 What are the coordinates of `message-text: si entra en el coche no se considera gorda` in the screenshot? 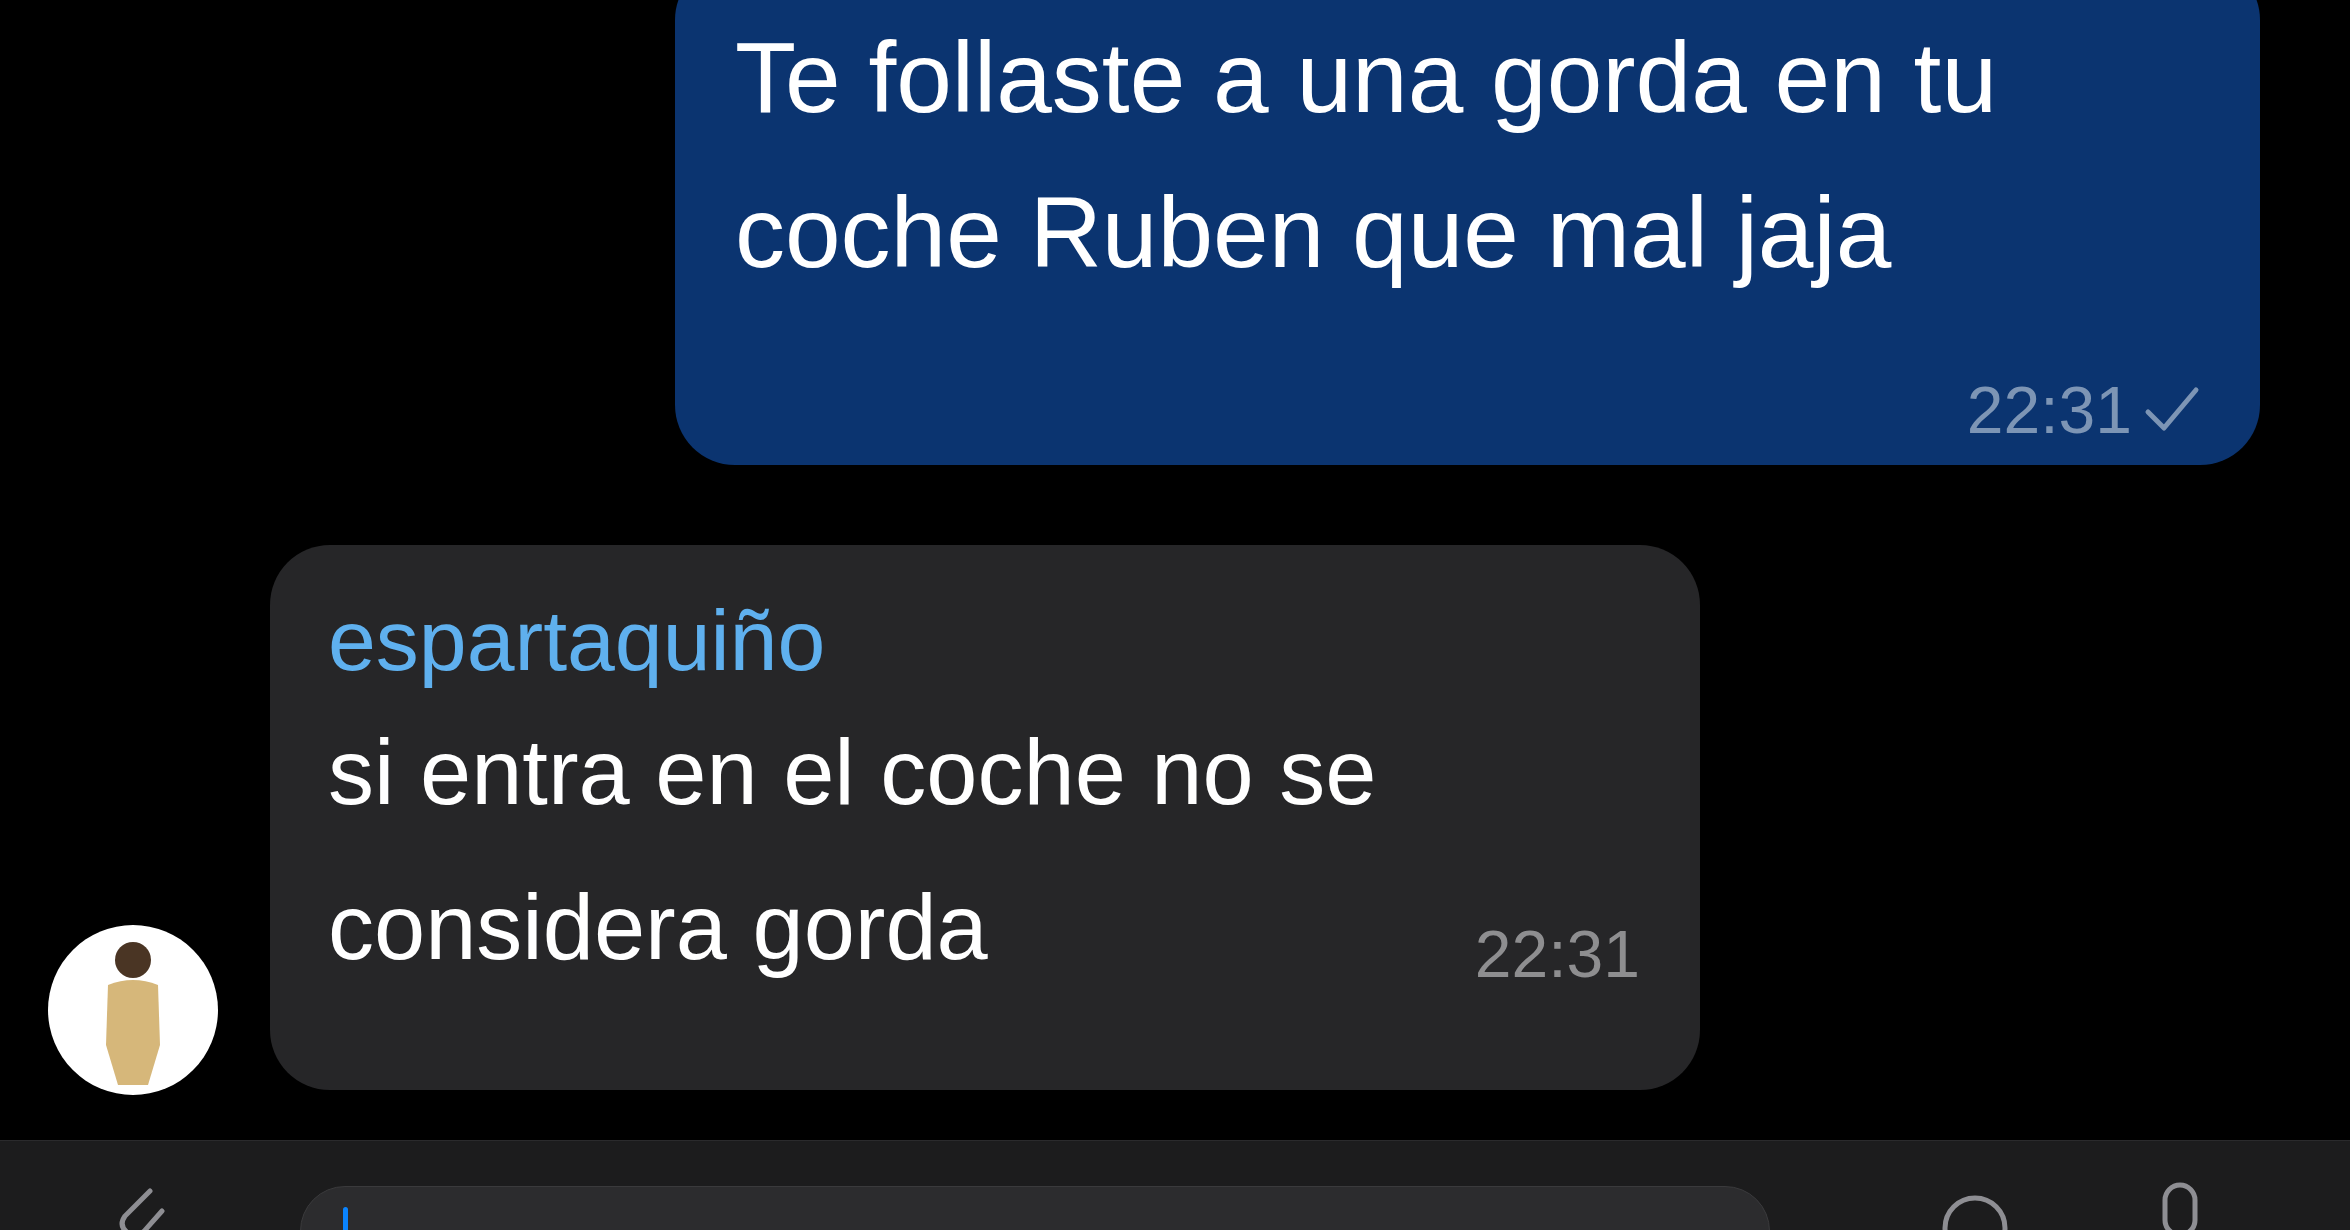 It's located at (853, 850).